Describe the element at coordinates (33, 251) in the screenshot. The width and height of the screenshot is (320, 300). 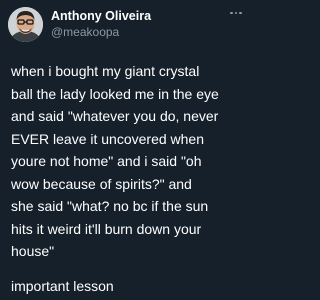
I see `tweet-text-line: house"` at that location.